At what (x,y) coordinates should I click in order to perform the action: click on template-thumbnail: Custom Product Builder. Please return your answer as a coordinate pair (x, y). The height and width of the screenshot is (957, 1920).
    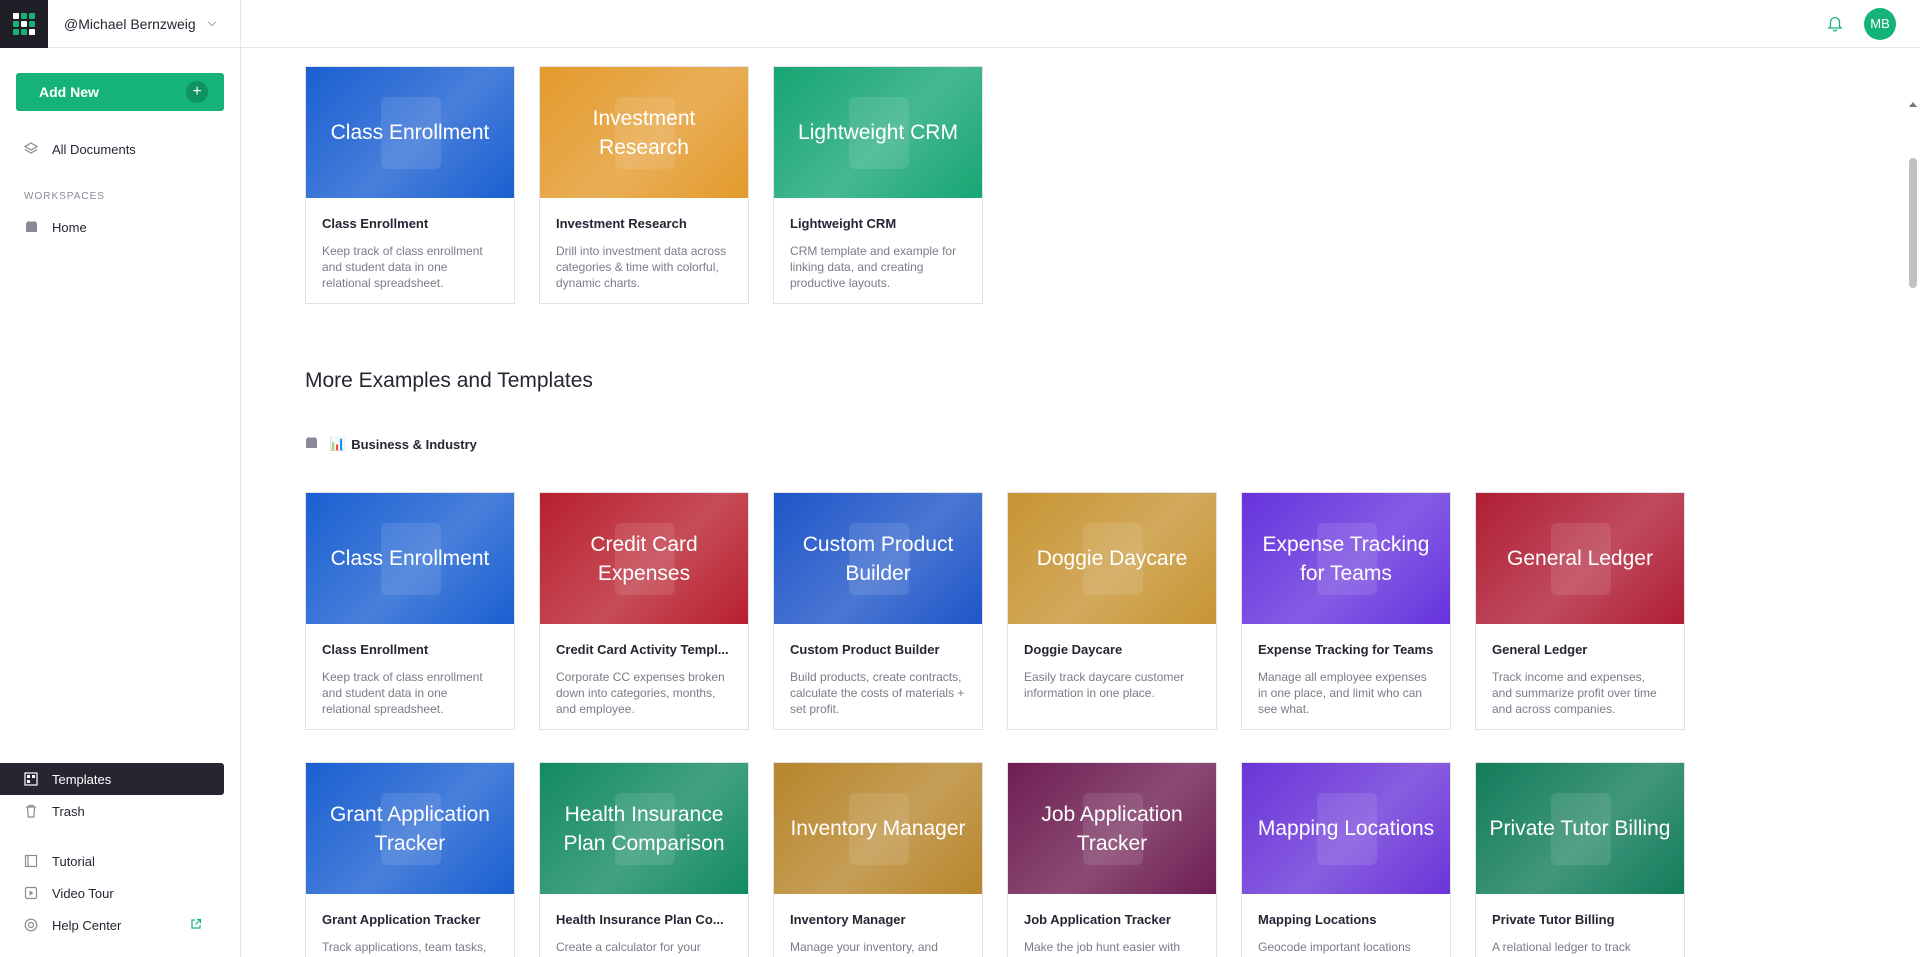
    Looking at the image, I should click on (878, 558).